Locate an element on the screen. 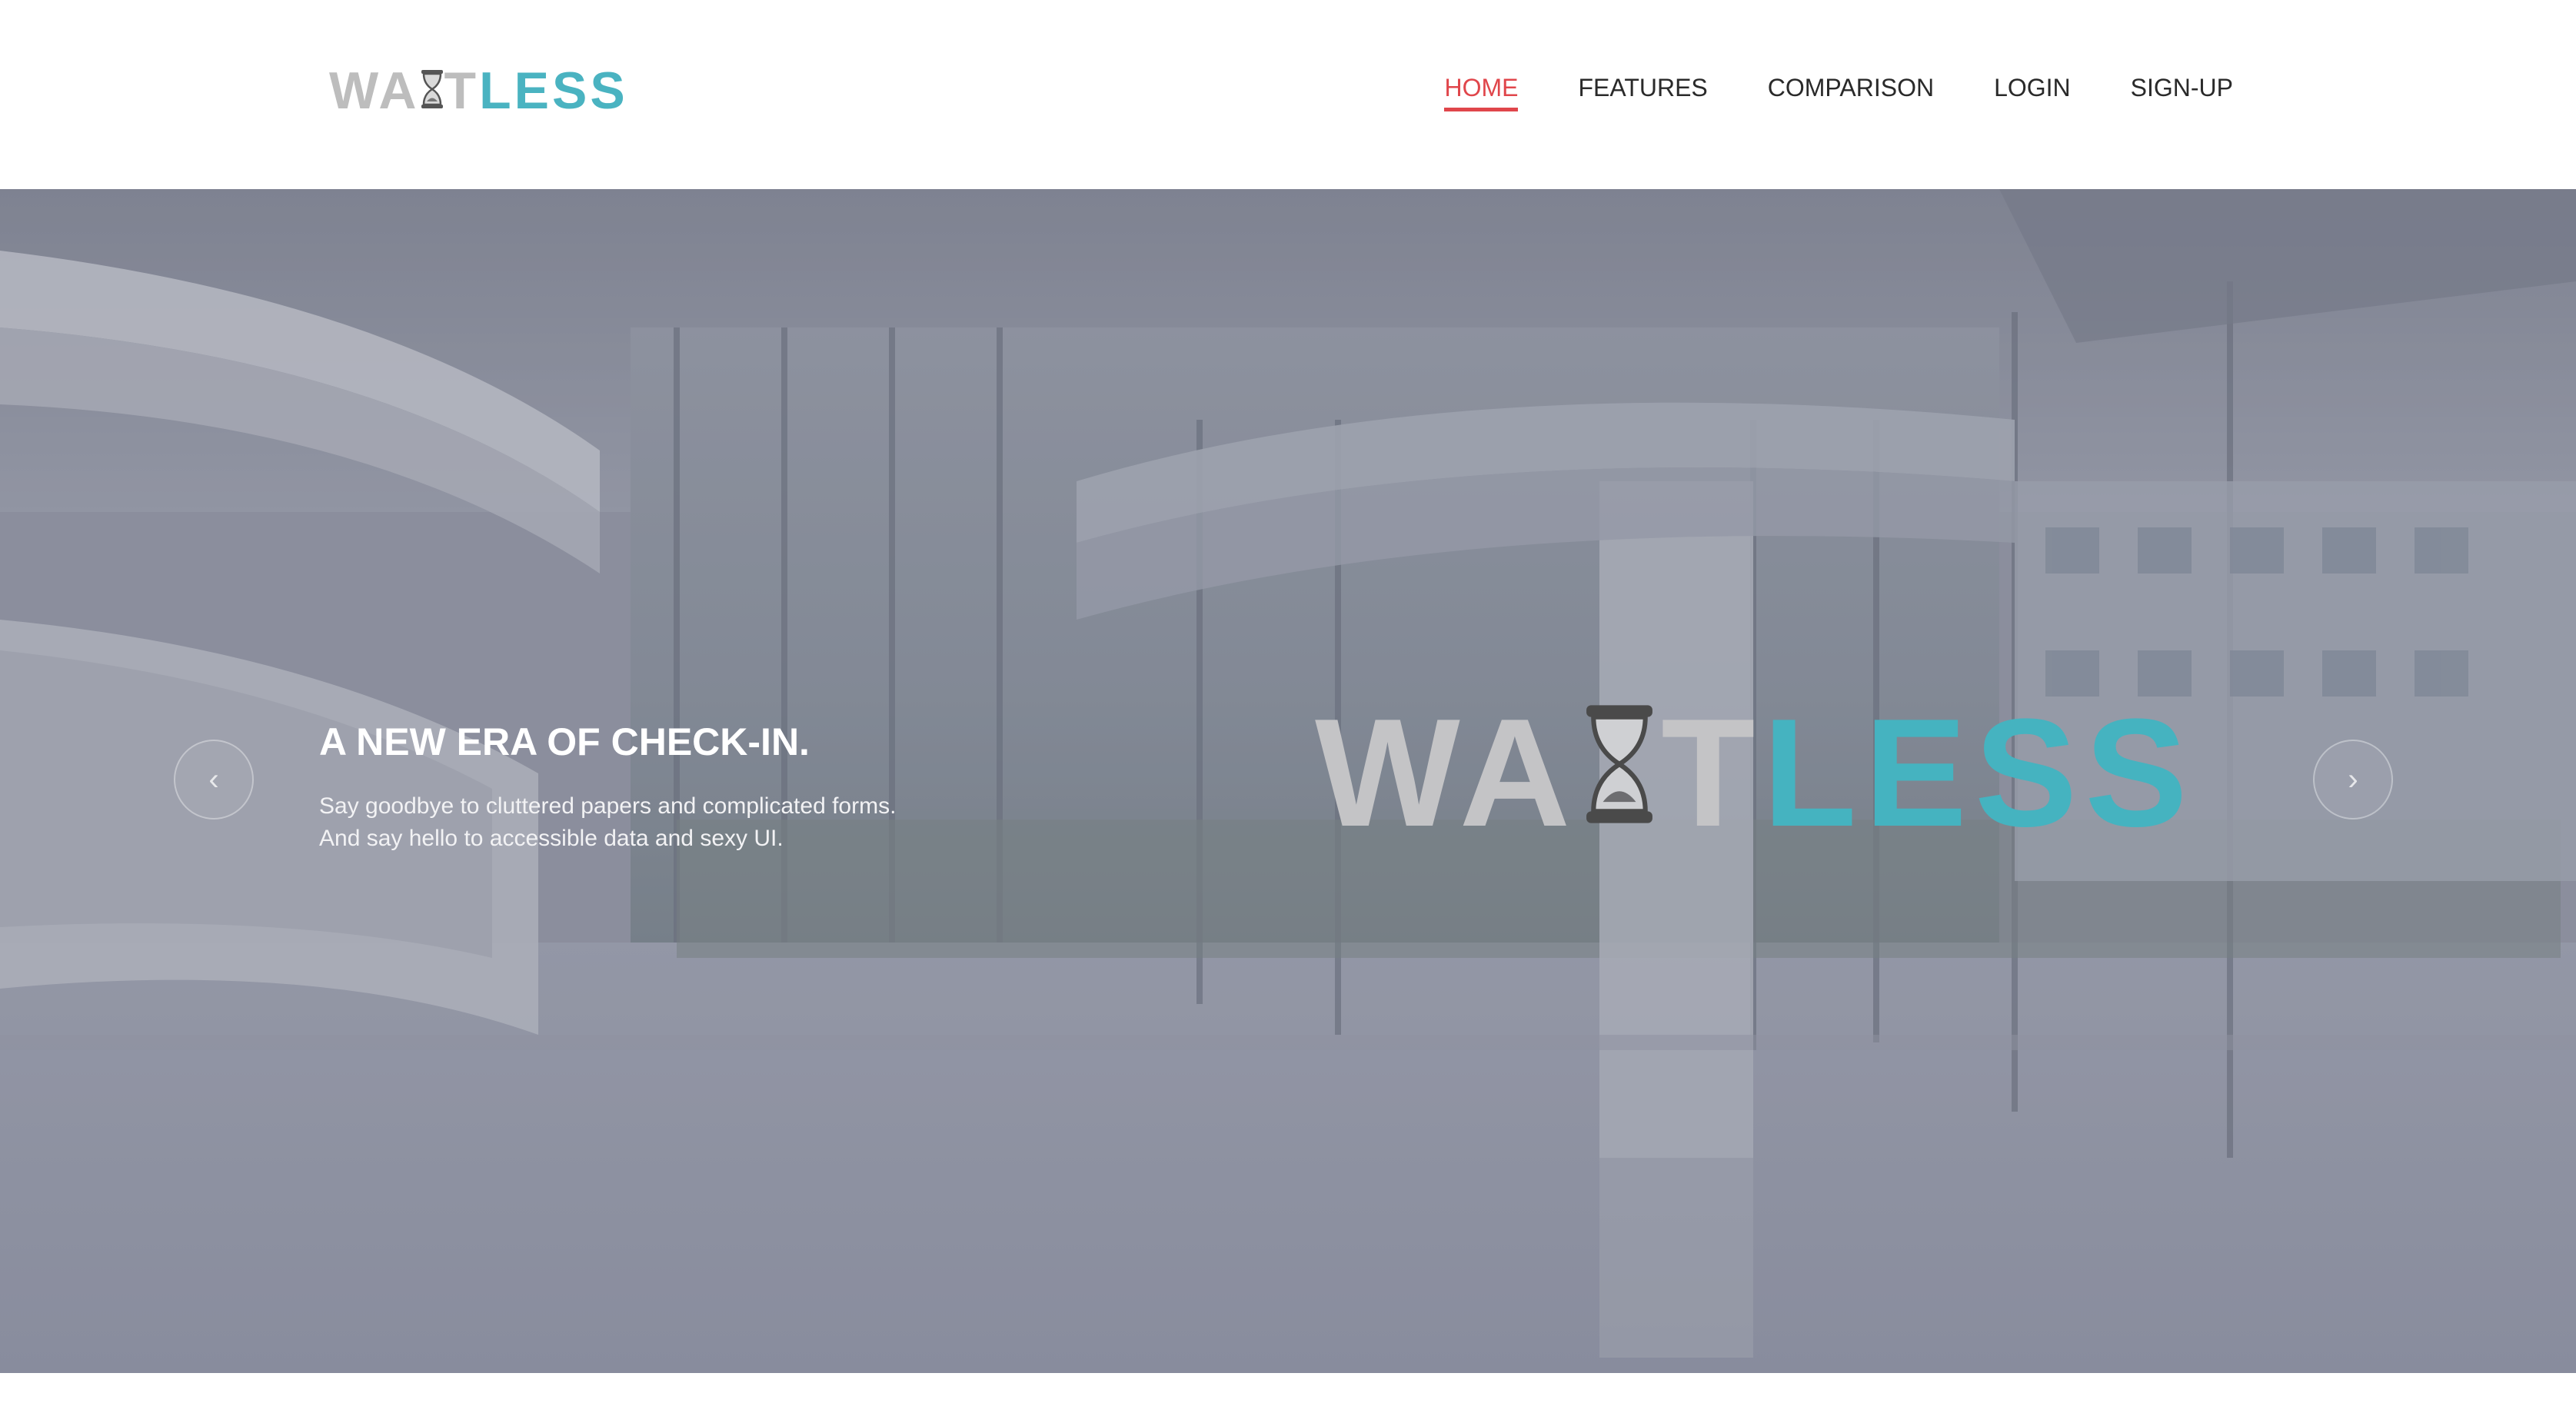 The width and height of the screenshot is (2576, 1413). carousel-prev-button: ‹ is located at coordinates (214, 780).